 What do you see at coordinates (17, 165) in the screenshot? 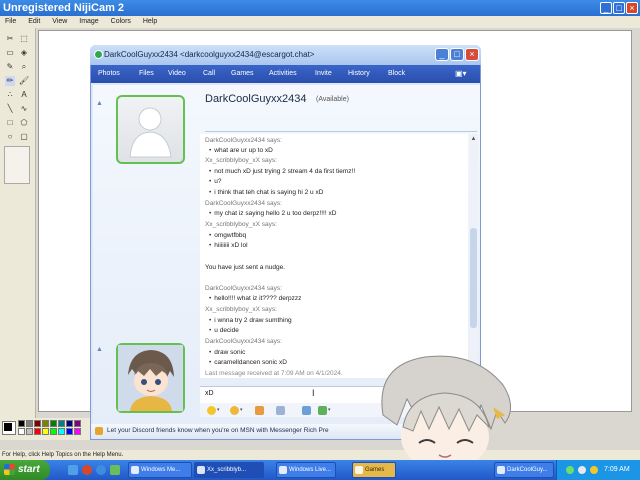
I see `tool-options` at bounding box center [17, 165].